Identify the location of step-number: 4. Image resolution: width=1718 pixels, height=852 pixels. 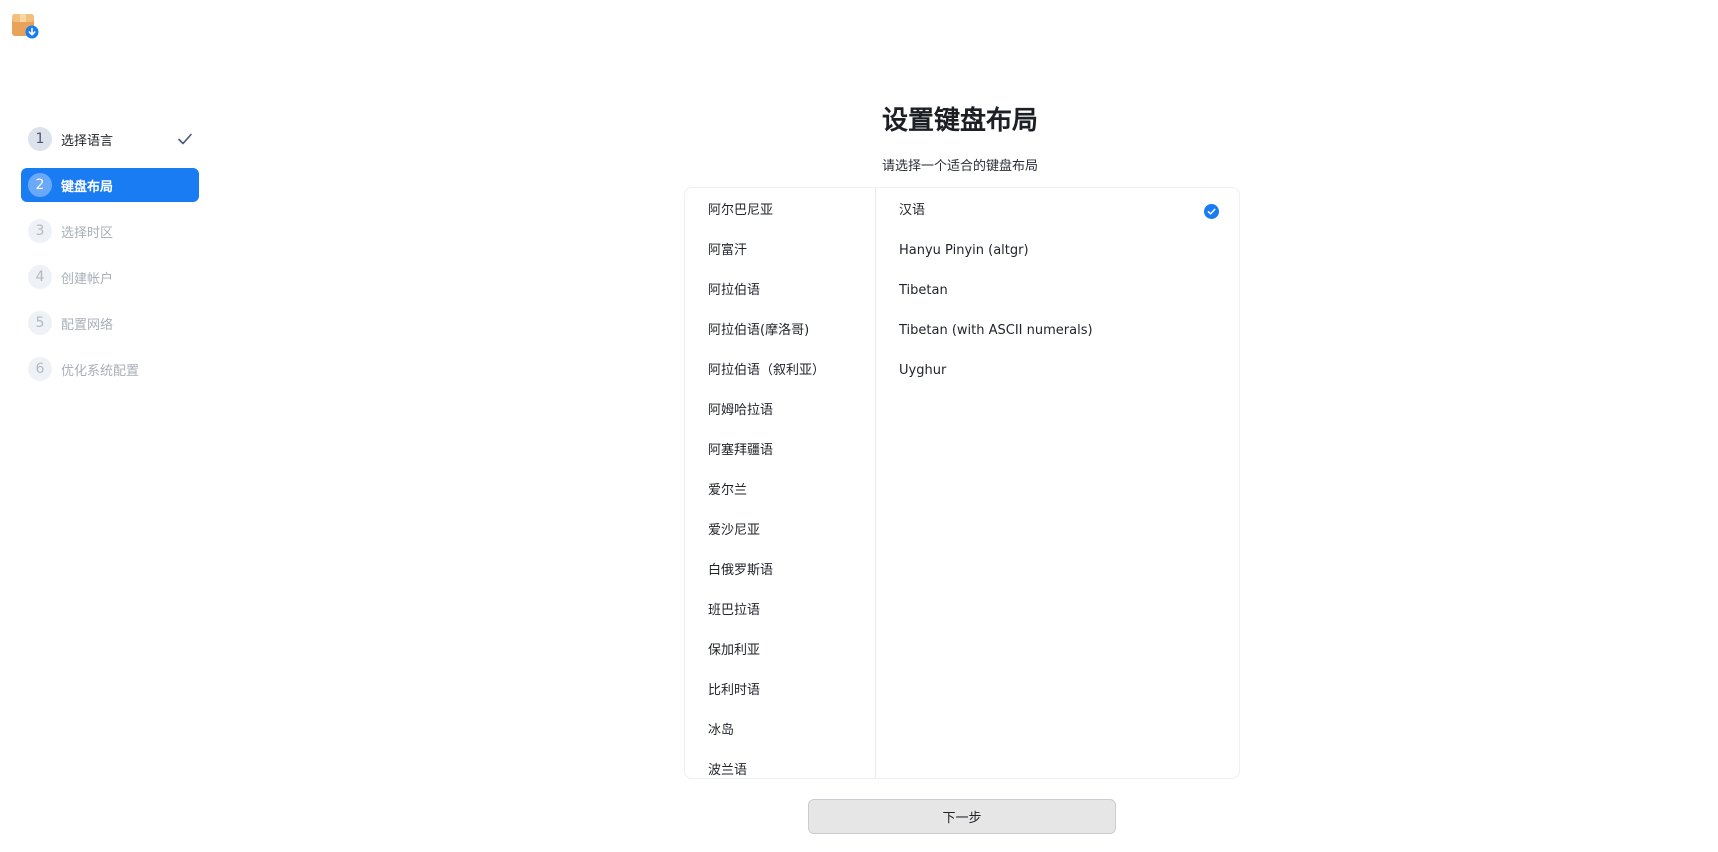
(40, 277).